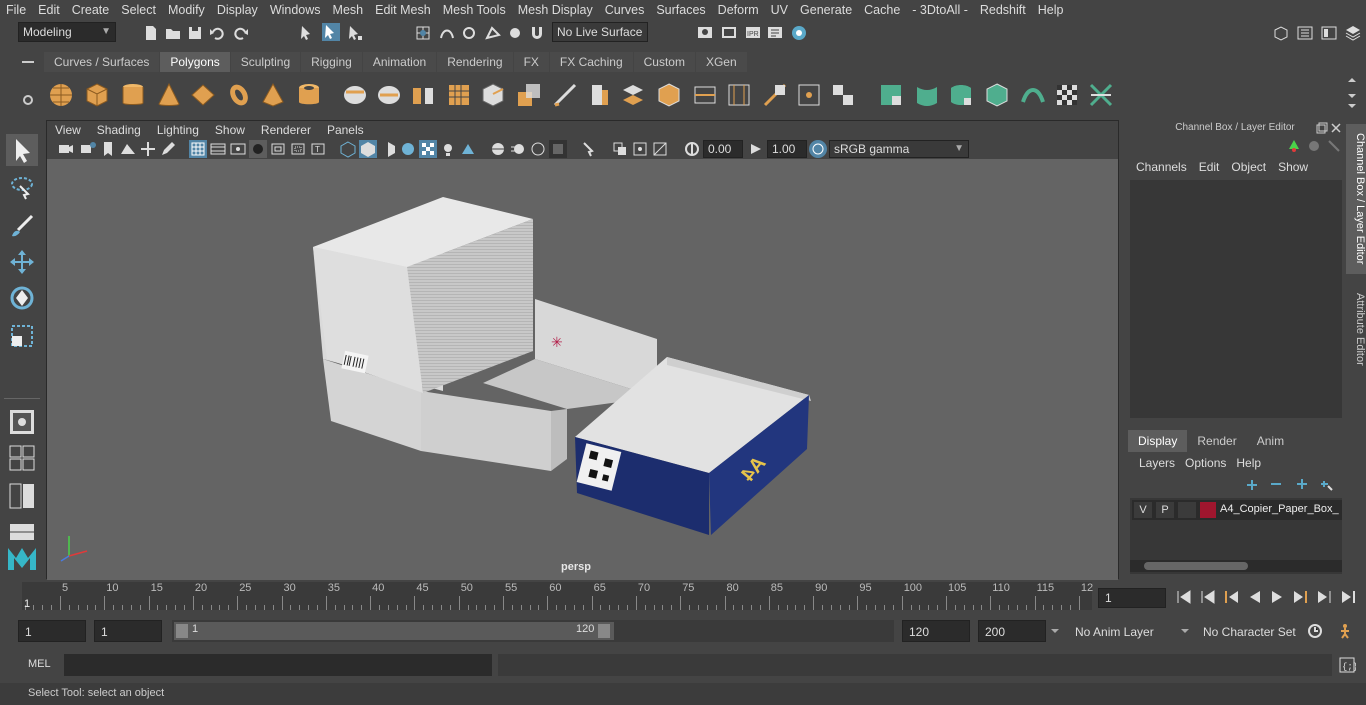 This screenshot has width=1366, height=705. I want to click on grease-pencil-icon, so click(168, 149).